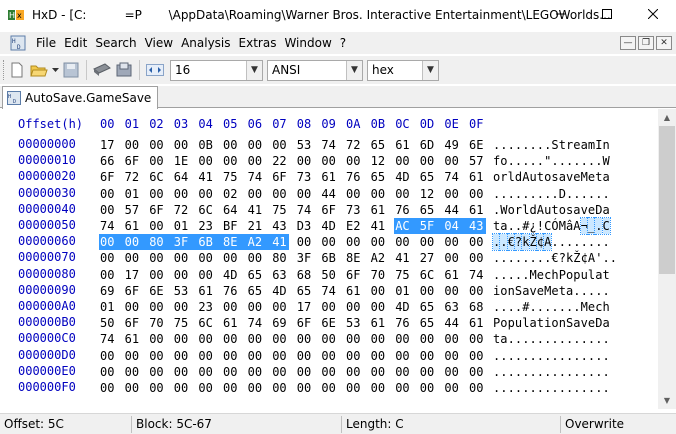 Image resolution: width=676 pixels, height=434 pixels. Describe the element at coordinates (354, 210) in the screenshot. I see `hex-byte: 73` at that location.